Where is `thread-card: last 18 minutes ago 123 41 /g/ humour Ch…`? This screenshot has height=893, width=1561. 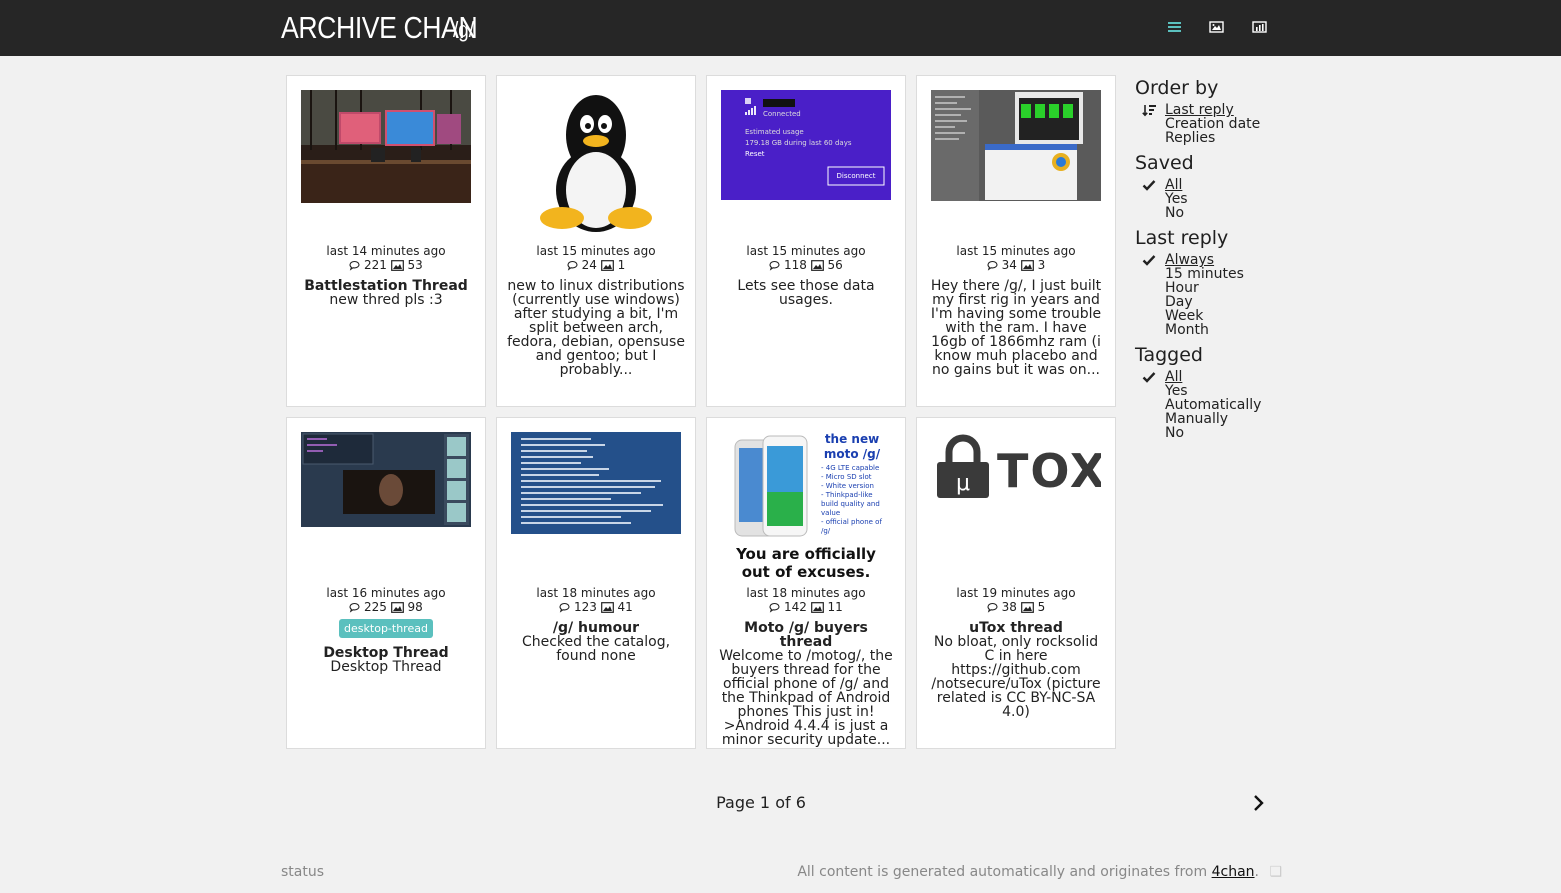 thread-card: last 18 minutes ago 123 41 /g/ humour Ch… is located at coordinates (596, 583).